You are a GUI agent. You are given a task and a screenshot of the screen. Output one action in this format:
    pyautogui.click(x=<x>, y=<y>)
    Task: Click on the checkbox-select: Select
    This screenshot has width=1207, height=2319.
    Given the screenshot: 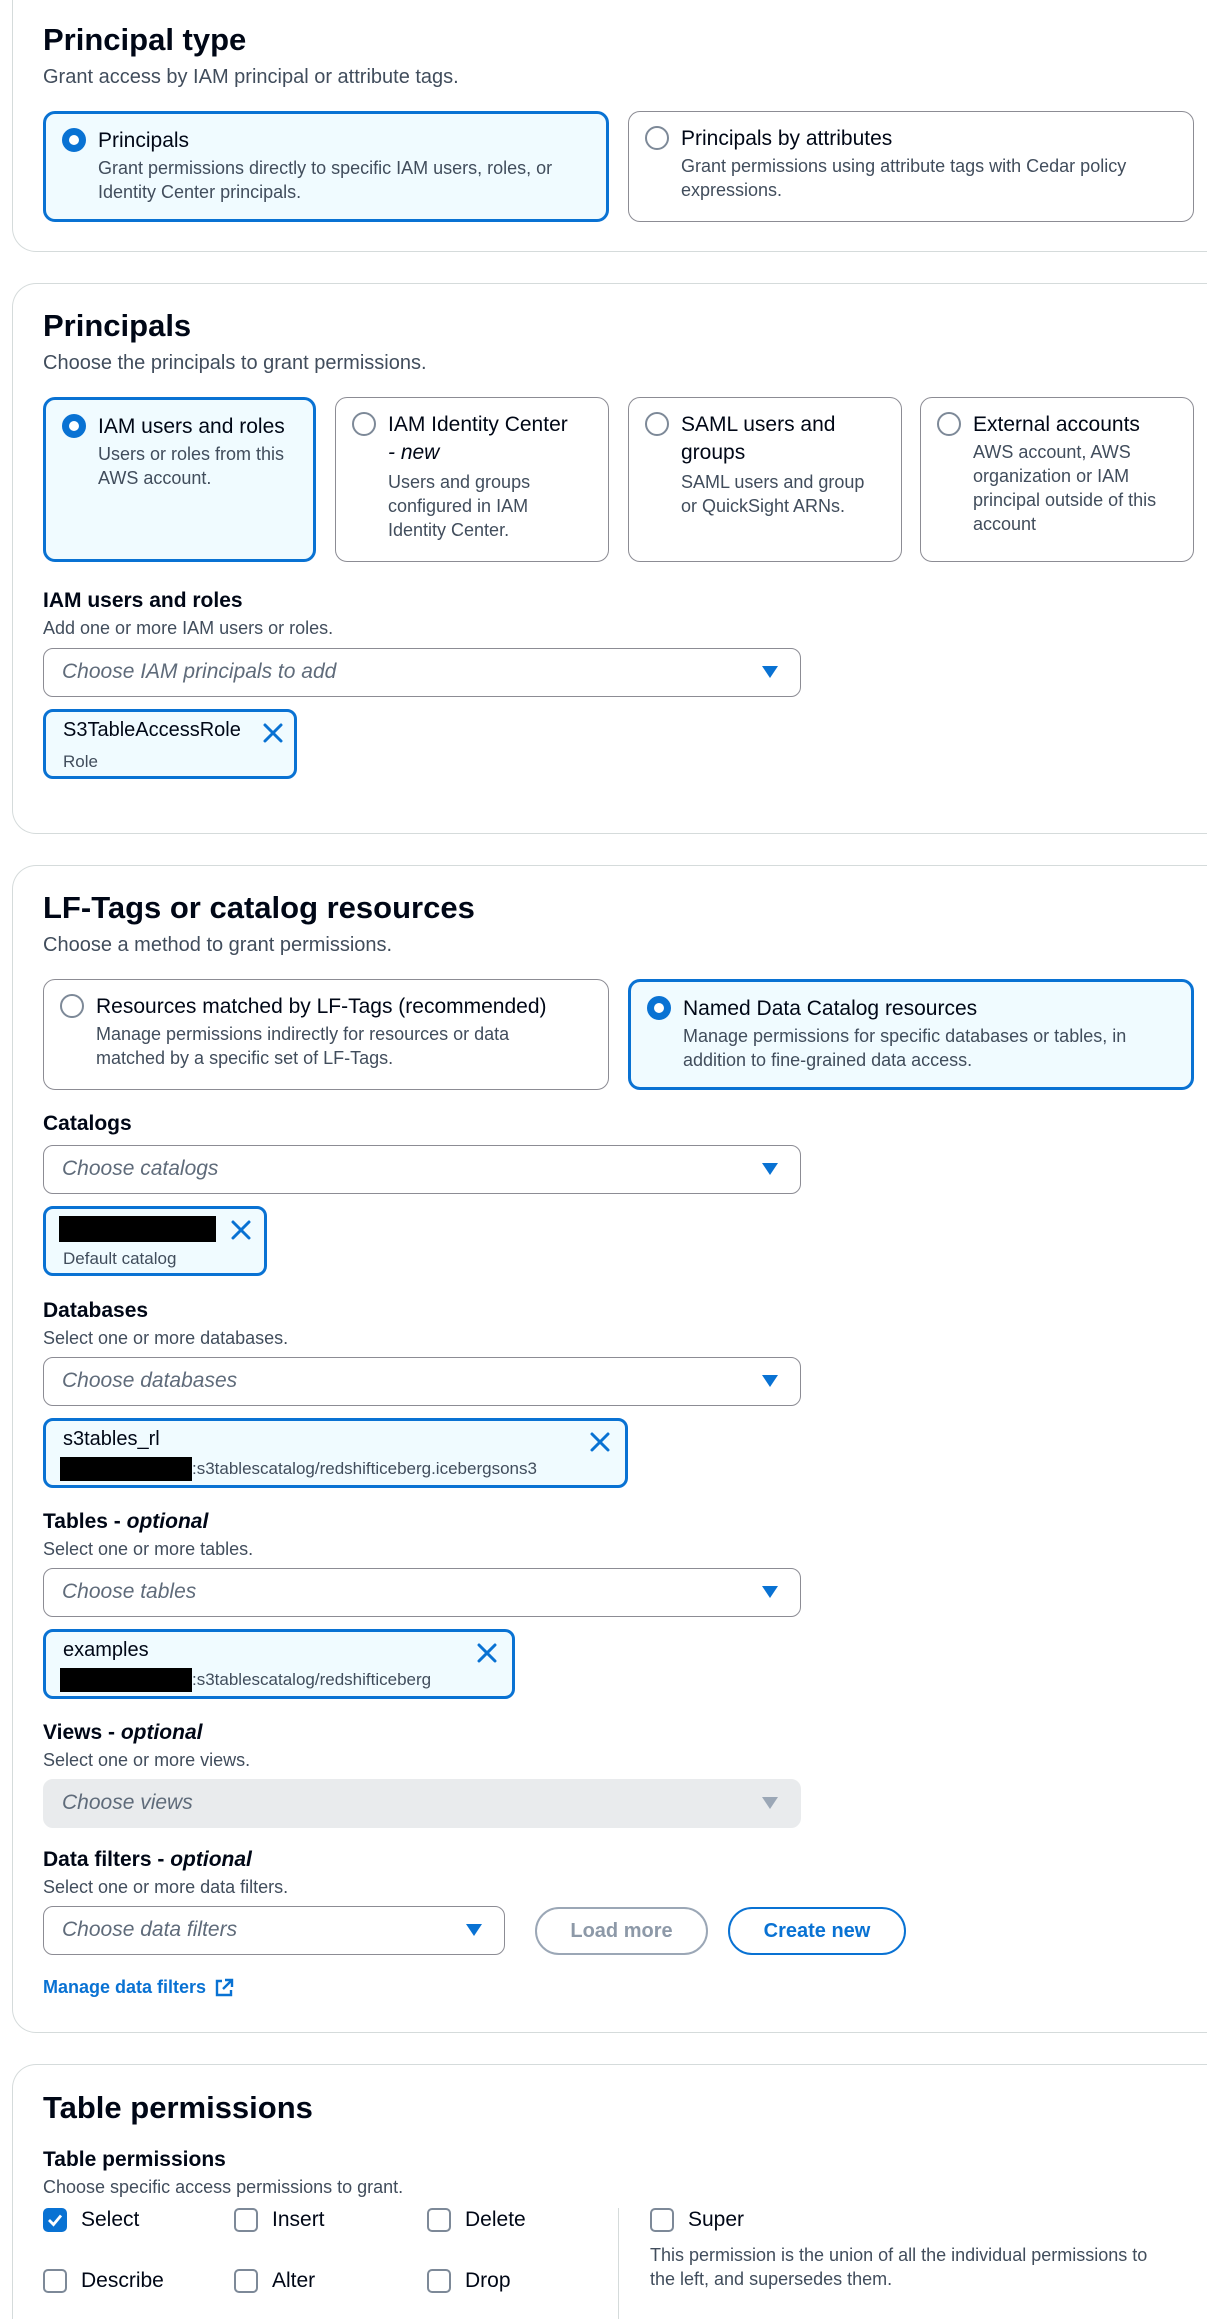 What is the action you would take?
    pyautogui.click(x=91, y=2220)
    